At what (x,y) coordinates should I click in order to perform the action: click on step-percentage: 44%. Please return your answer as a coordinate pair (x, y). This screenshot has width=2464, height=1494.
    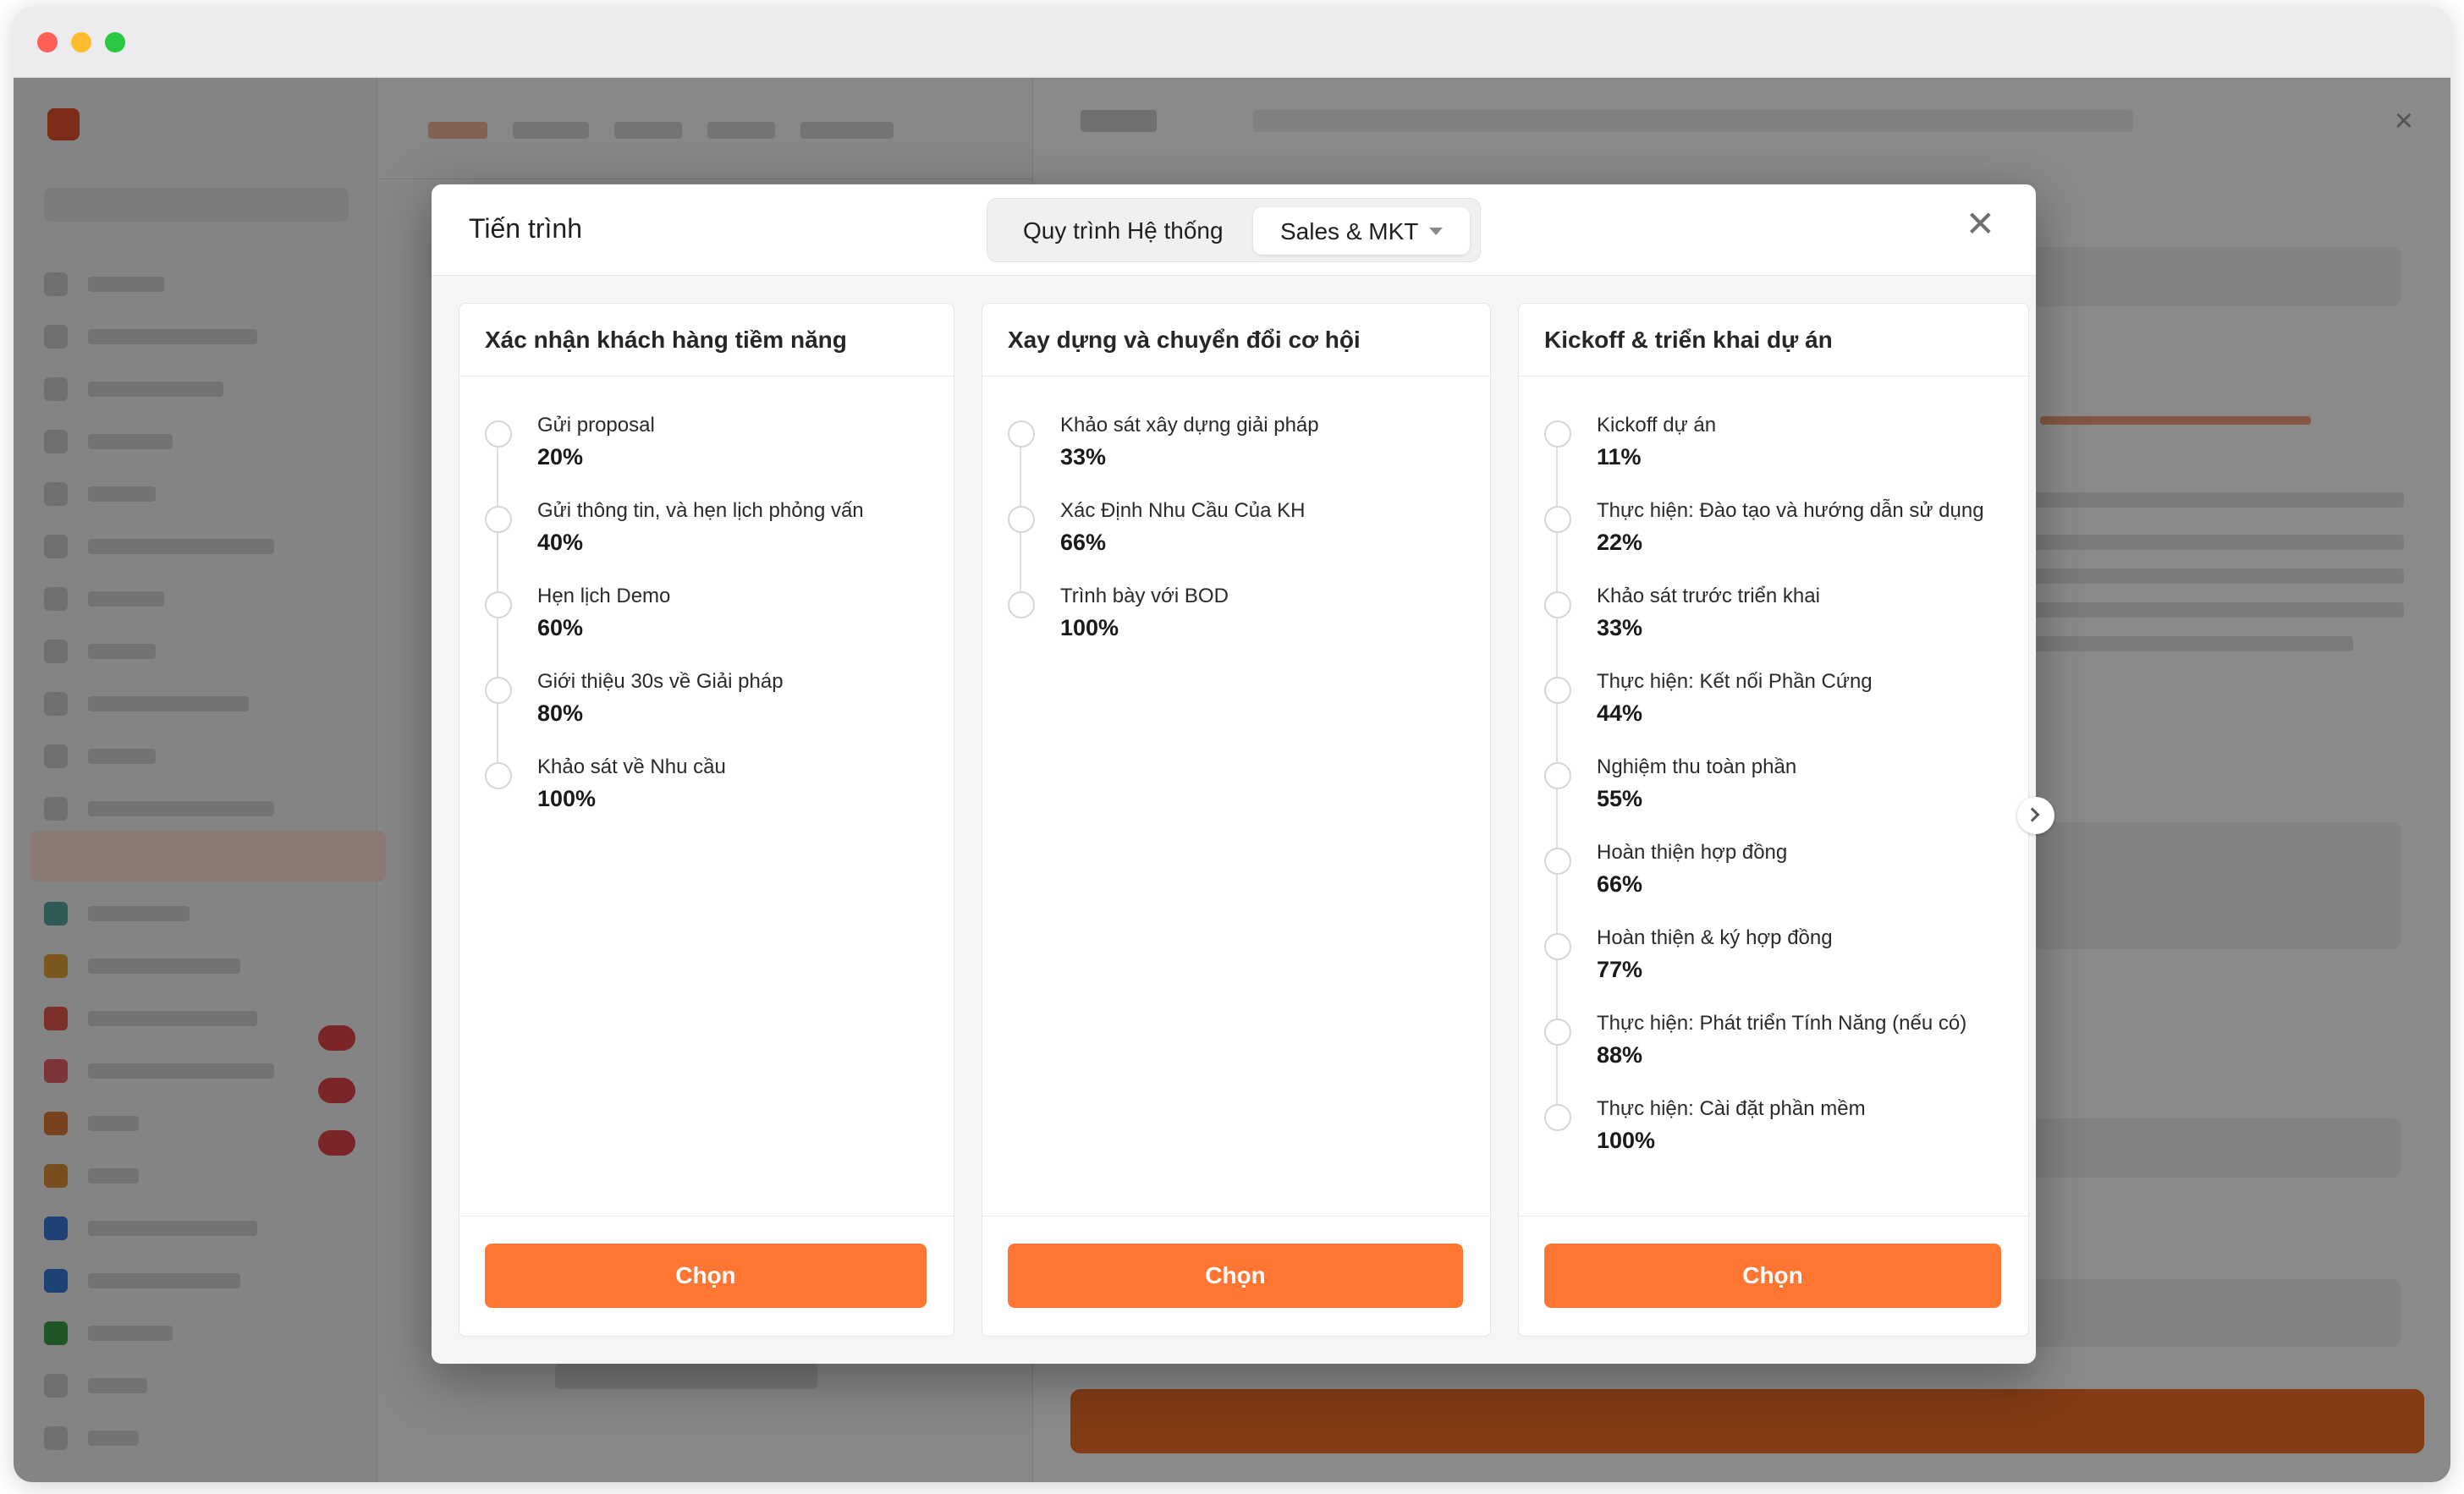
    Looking at the image, I should click on (1620, 713).